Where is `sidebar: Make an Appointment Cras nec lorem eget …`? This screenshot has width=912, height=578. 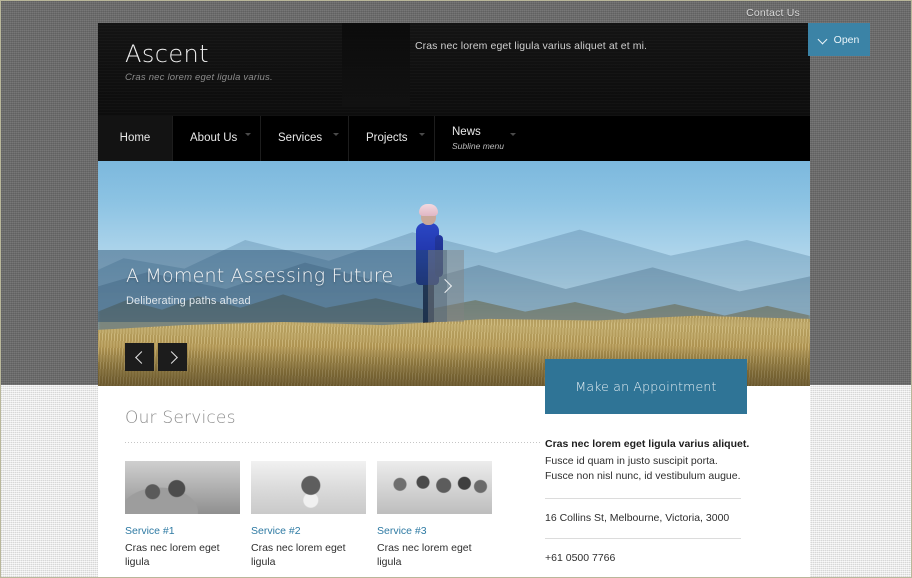 sidebar: Make an Appointment Cras nec lorem eget … is located at coordinates (677, 468).